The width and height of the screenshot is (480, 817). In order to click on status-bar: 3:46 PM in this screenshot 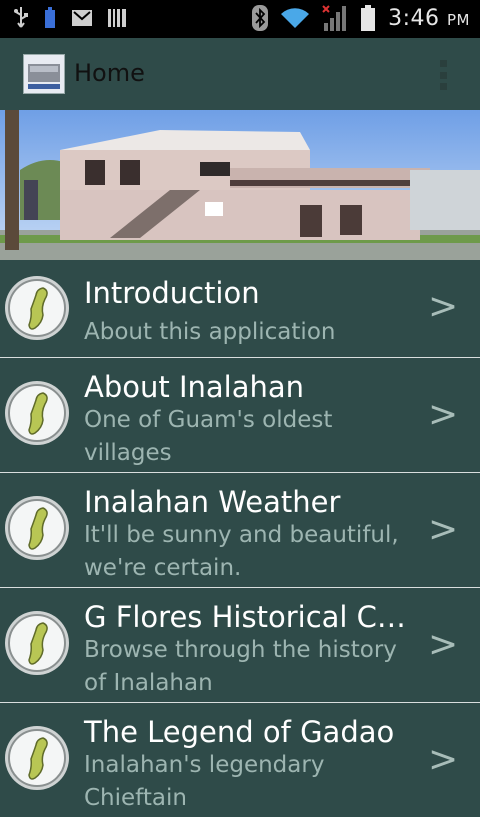, I will do `click(240, 19)`.